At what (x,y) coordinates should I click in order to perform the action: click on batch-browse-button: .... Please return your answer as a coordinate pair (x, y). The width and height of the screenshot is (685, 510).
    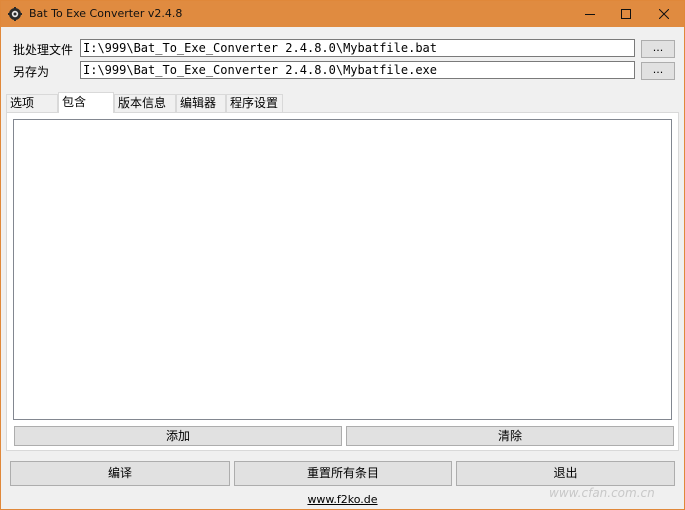
    Looking at the image, I should click on (658, 49).